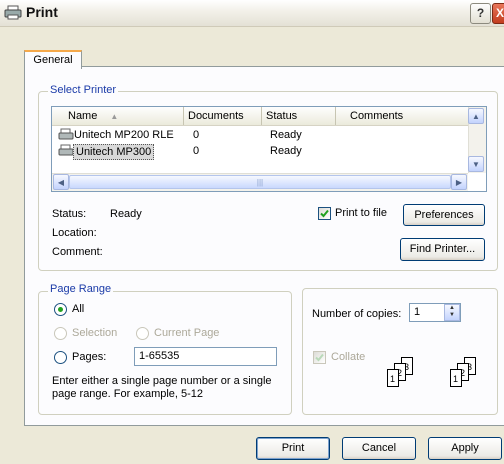  Describe the element at coordinates (142, 333) in the screenshot. I see `current-page-radio` at that location.